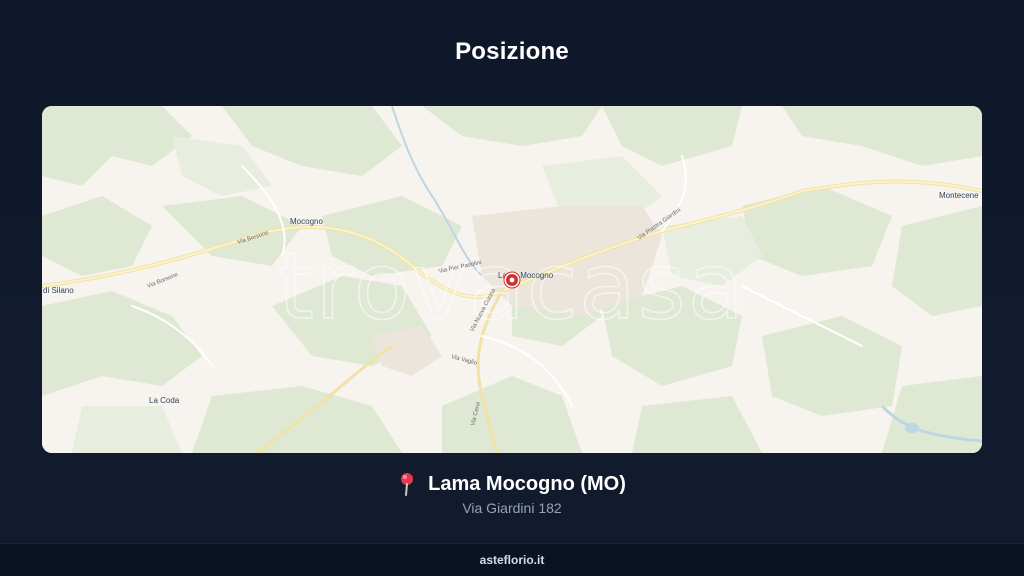 The height and width of the screenshot is (576, 1024). I want to click on location-name: Lama Mocogno (MO), so click(527, 483).